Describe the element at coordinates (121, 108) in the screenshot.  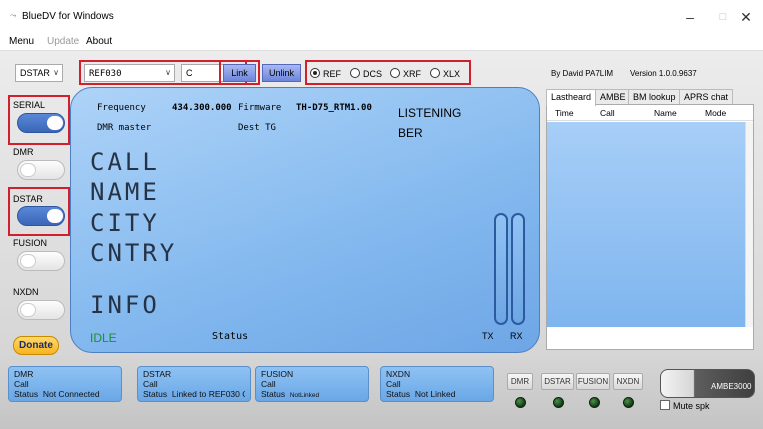
I see `frequency-label: Frequency` at that location.